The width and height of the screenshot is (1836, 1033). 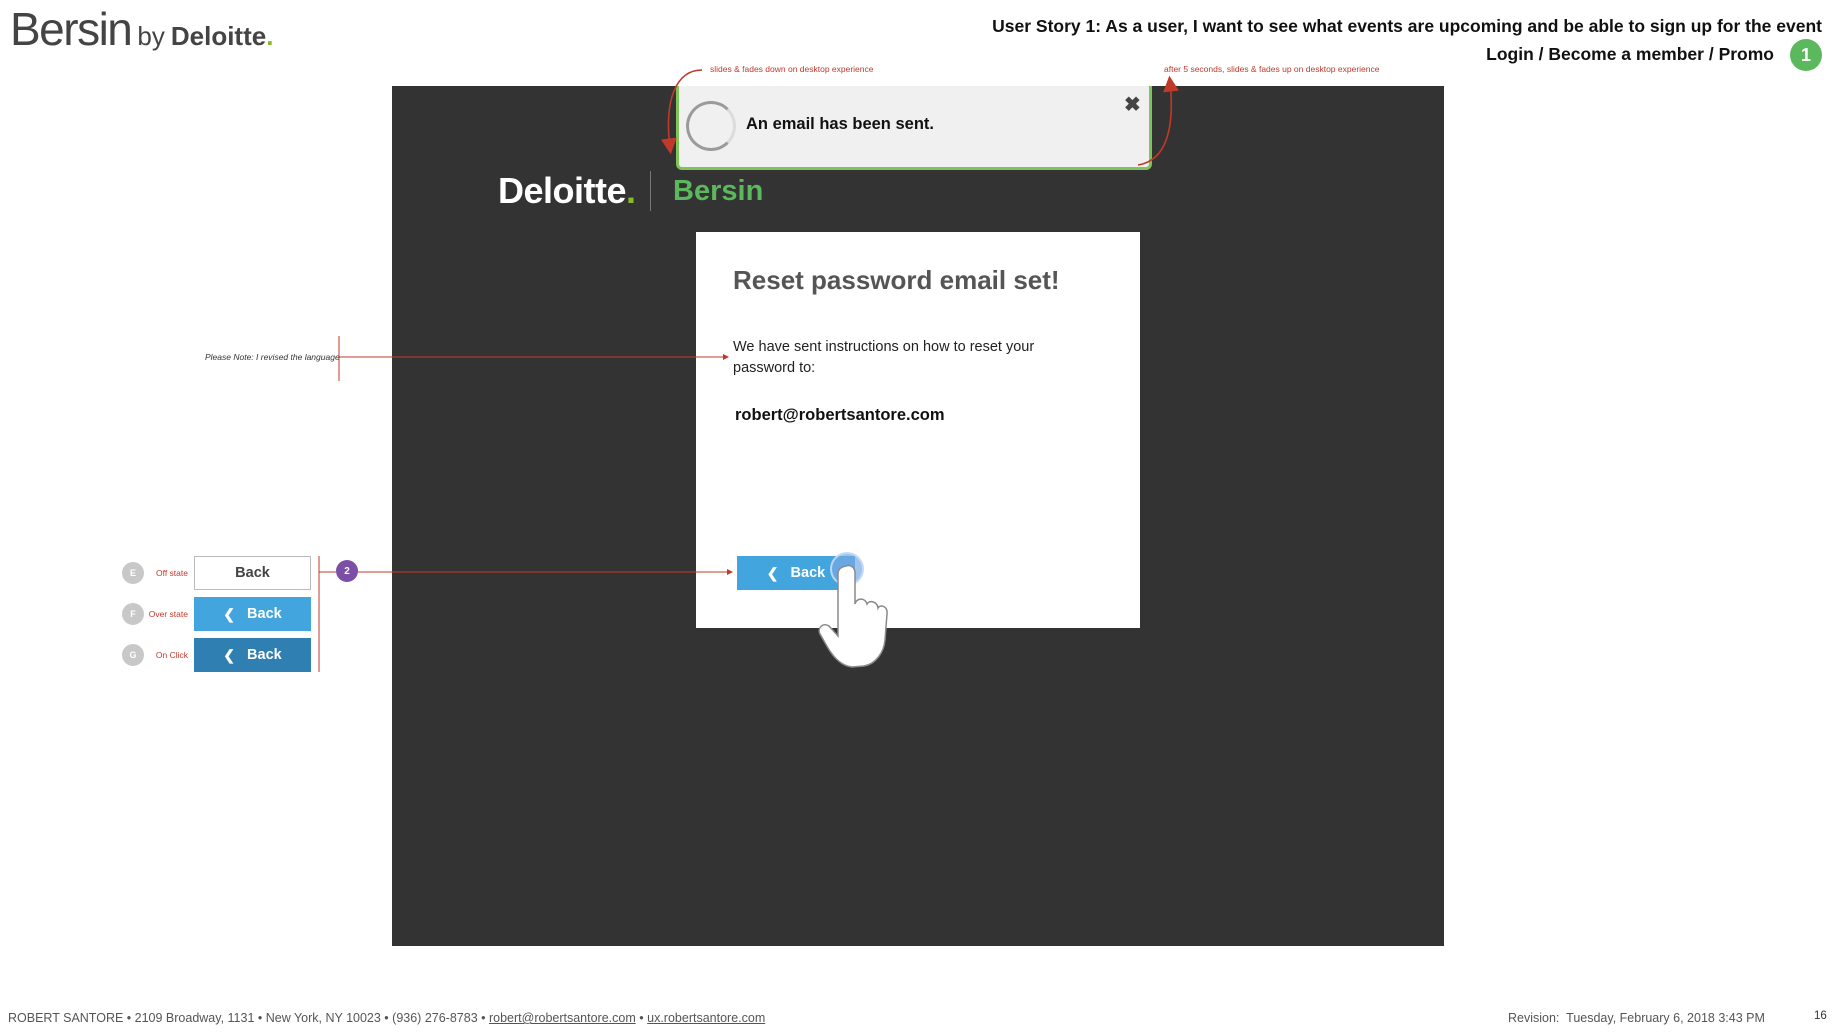 I want to click on state-row-off: E Off state Back, so click(x=216, y=573).